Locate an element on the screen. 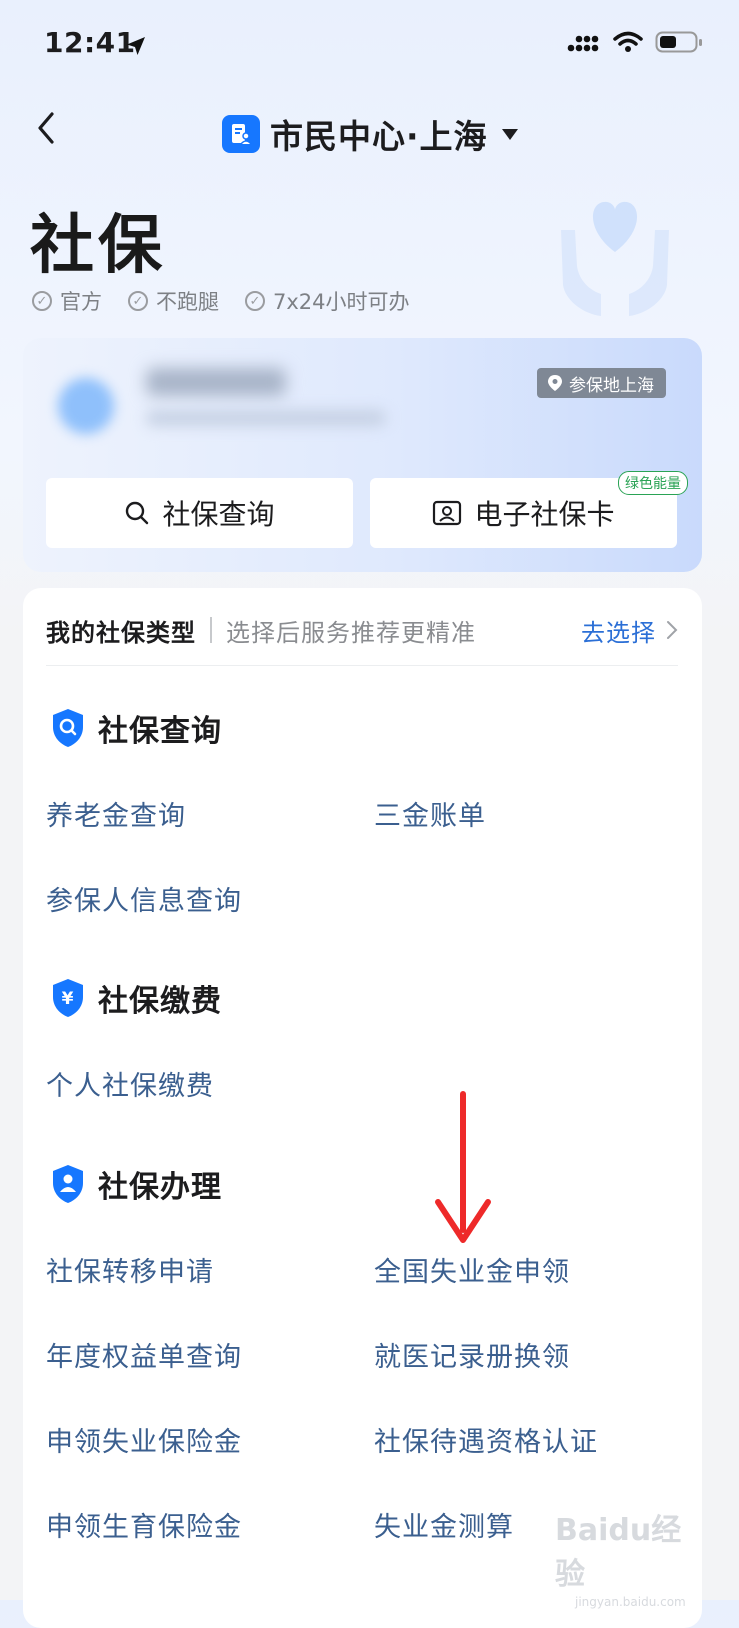 This screenshot has height=1628, width=739. nav-title: 市民中心·上海 is located at coordinates (379, 136).